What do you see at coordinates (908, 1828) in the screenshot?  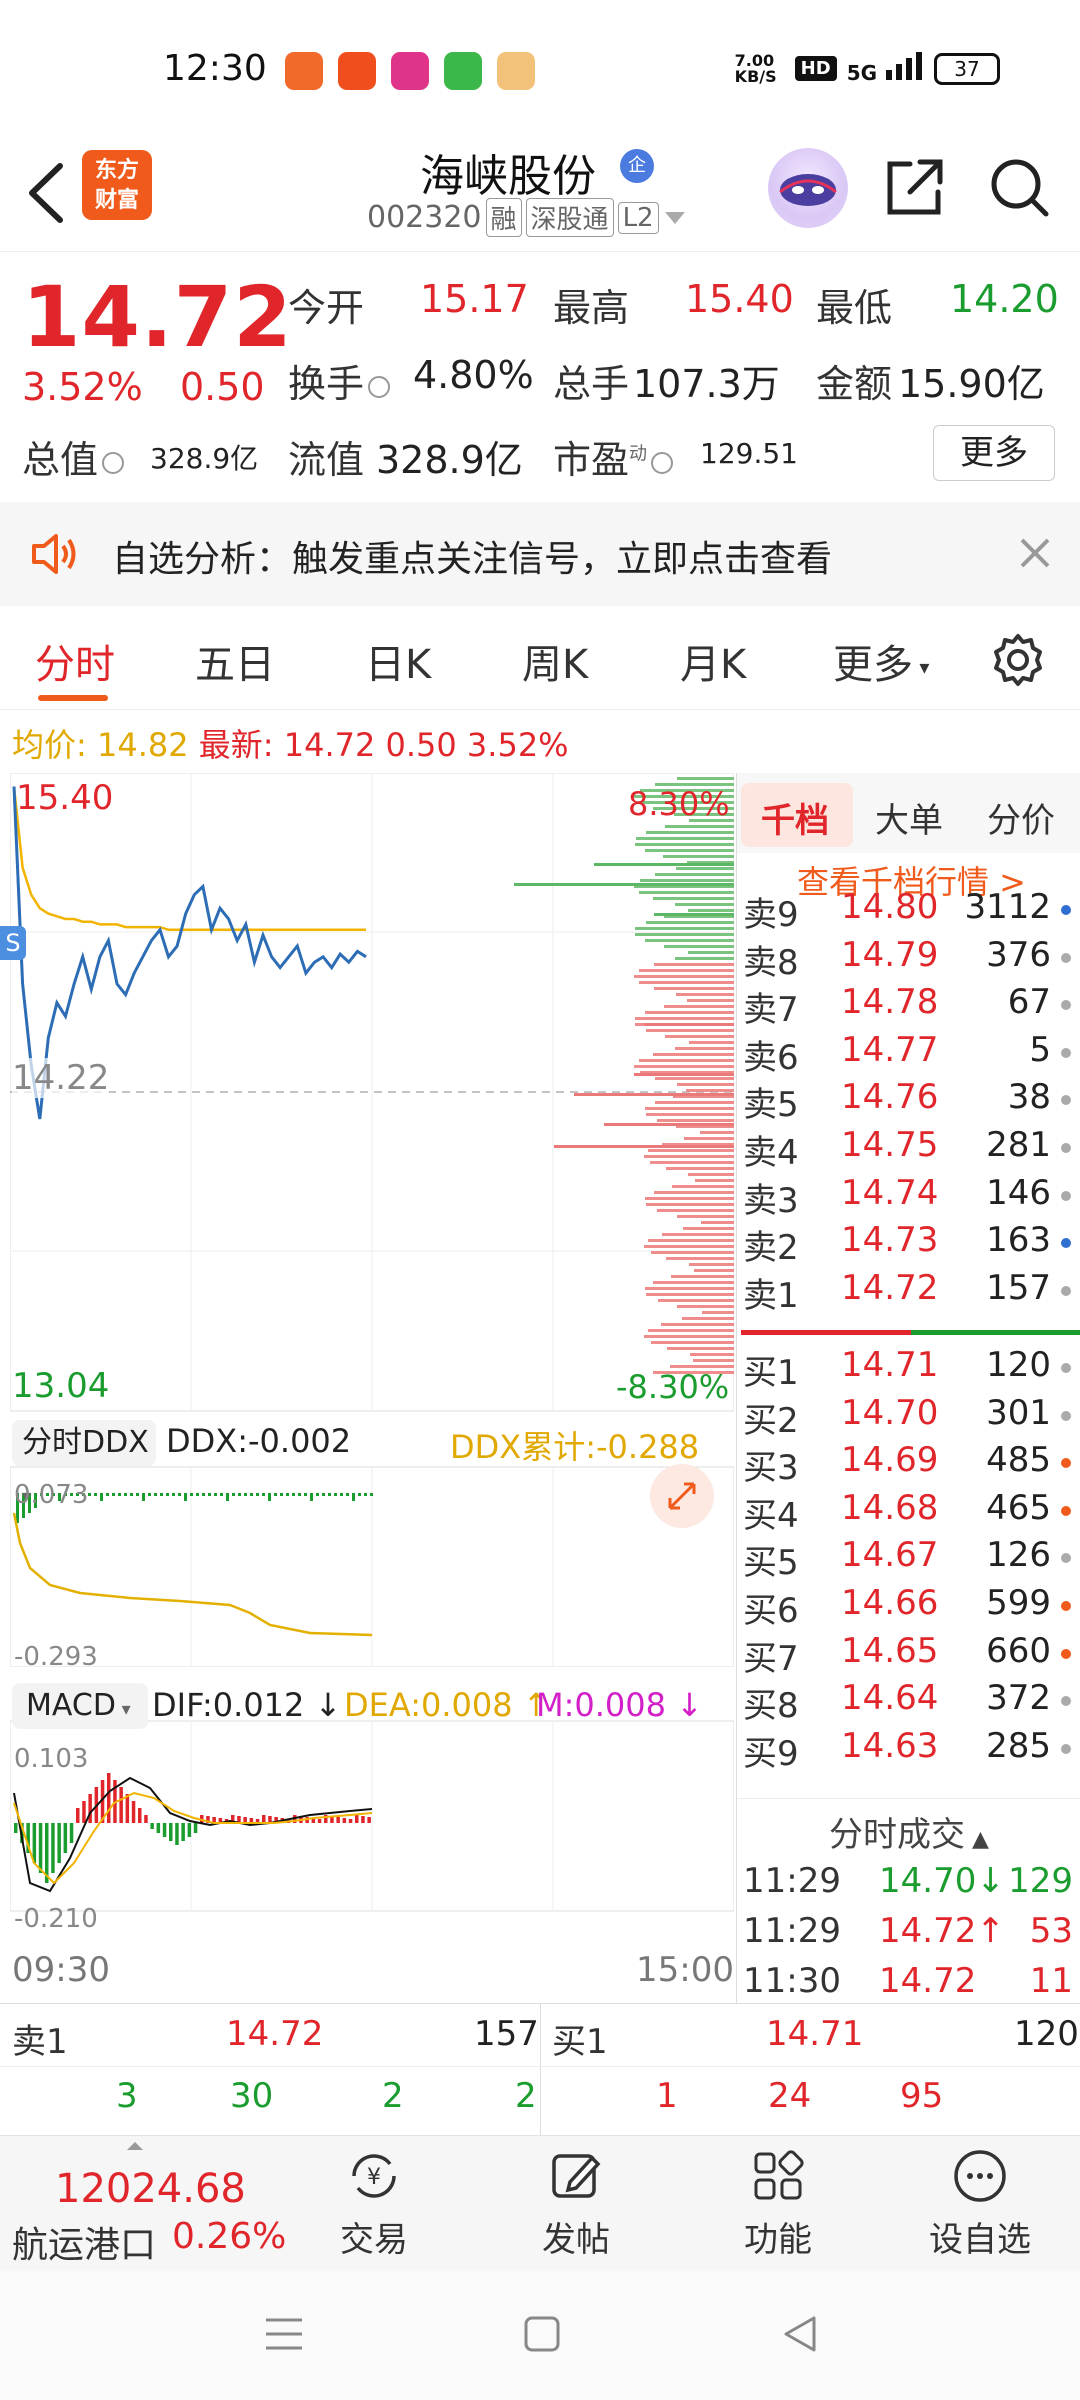 I see `ticks-header: 分时成交 ▲` at bounding box center [908, 1828].